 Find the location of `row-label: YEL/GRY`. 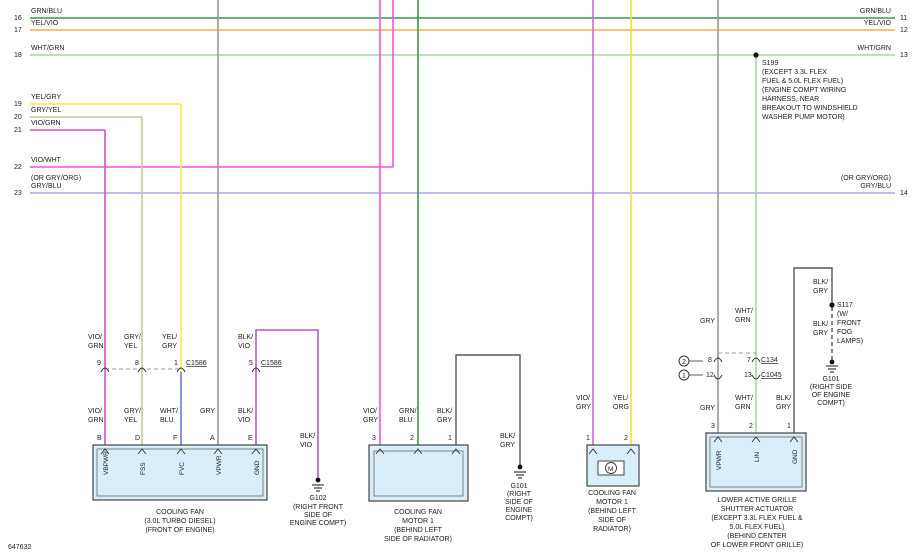

row-label: YEL/GRY is located at coordinates (46, 97).